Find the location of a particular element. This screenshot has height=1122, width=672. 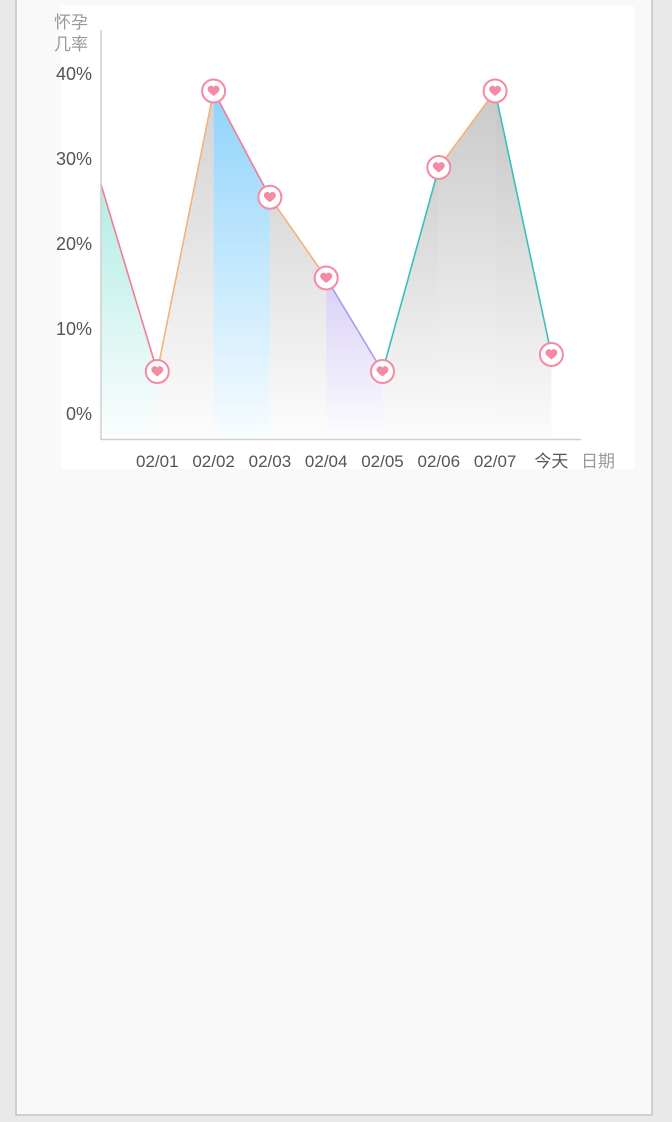

y-tick-label: 0% is located at coordinates (79, 414).